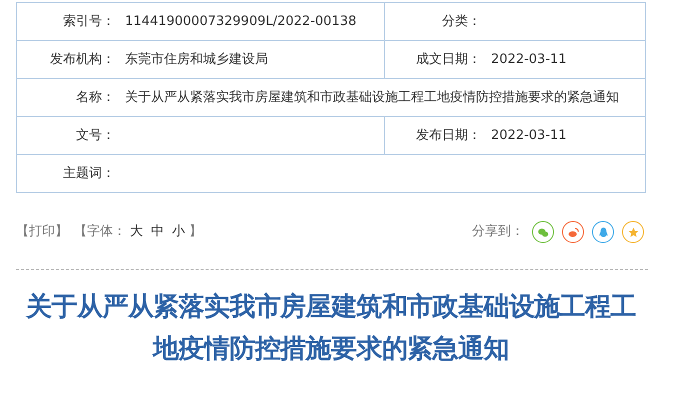 The image size is (682, 404). Describe the element at coordinates (100, 232) in the screenshot. I see `font-size-label: 【字体：` at that location.